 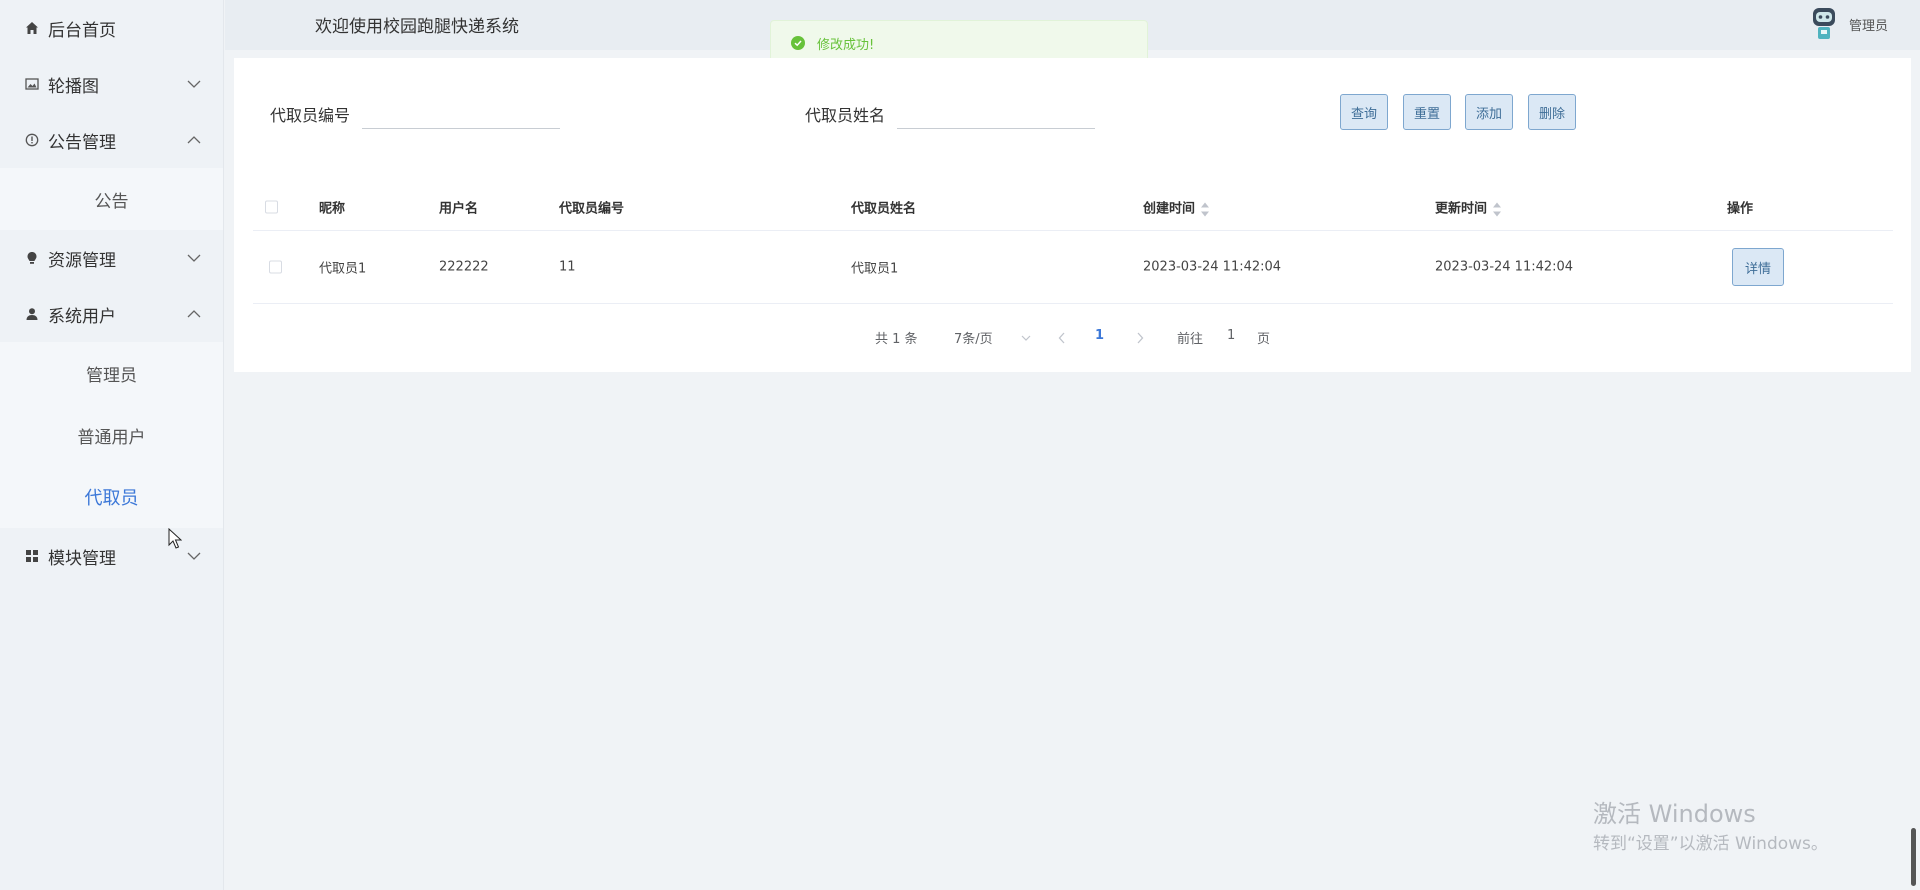 I want to click on courier-code-label: 代取员编号, so click(x=310, y=115).